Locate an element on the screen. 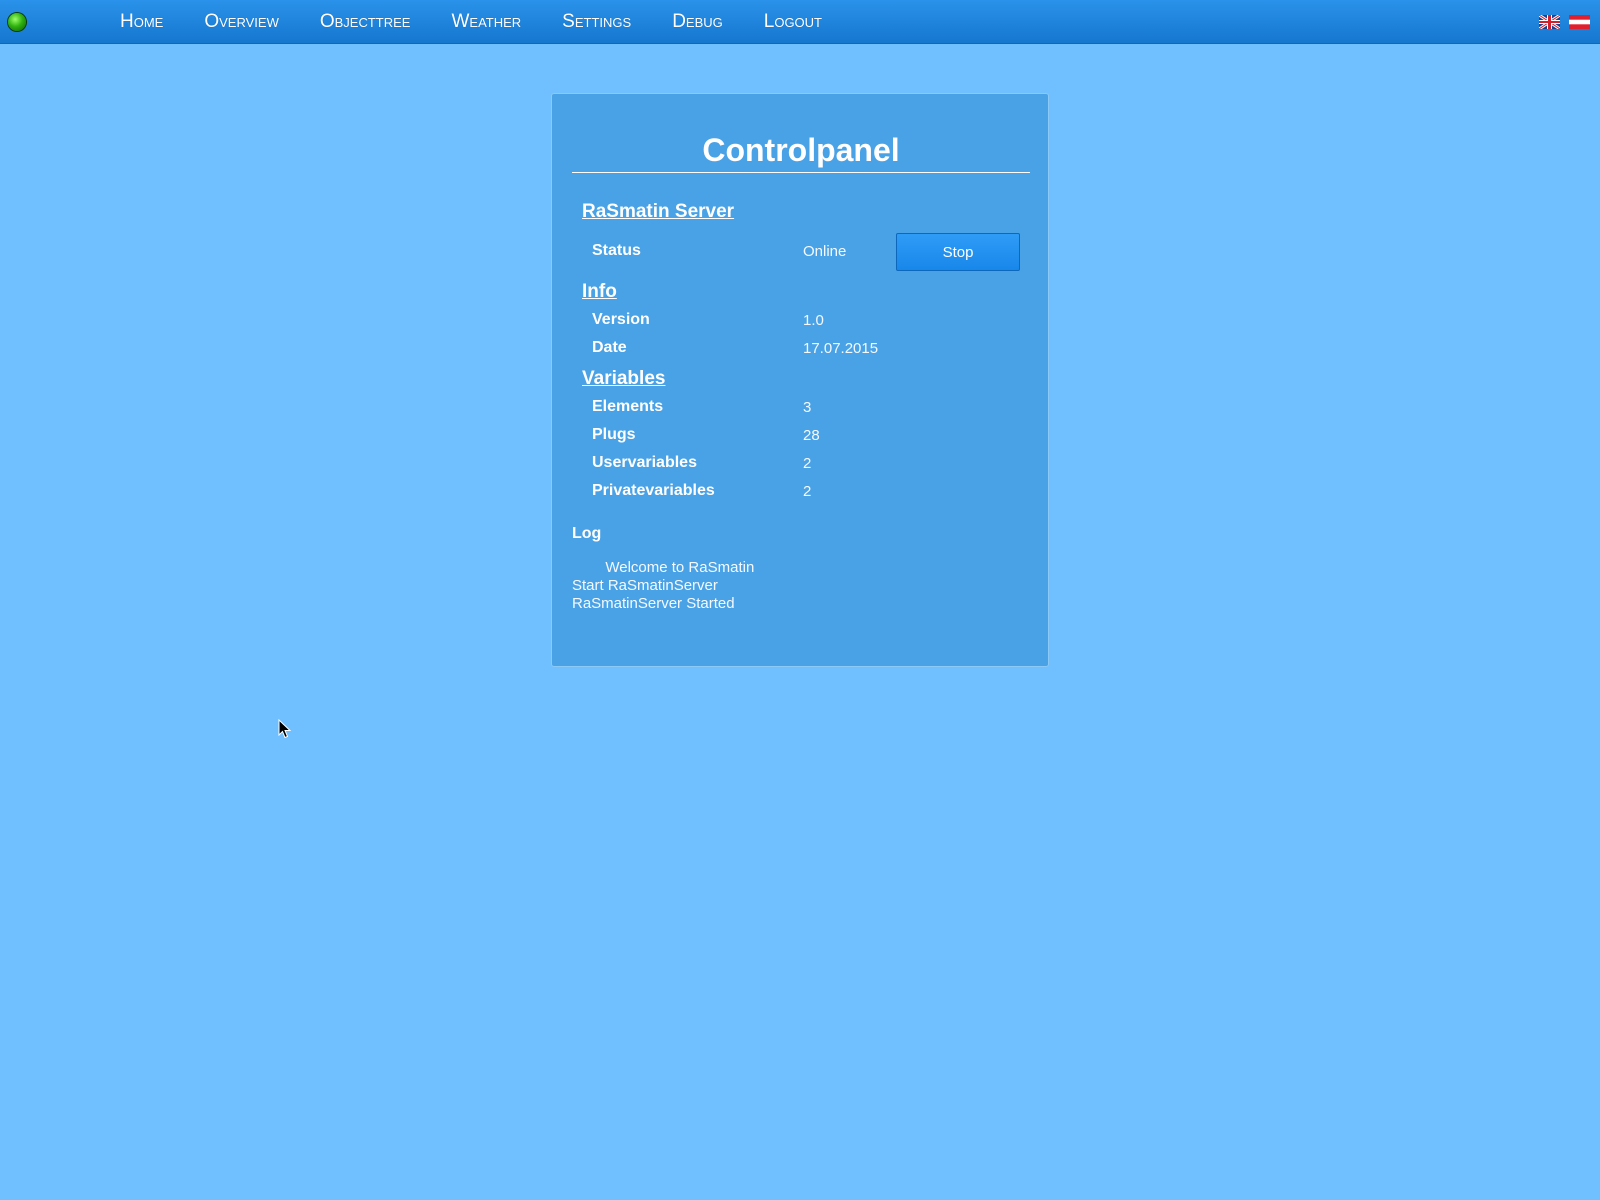  nav-home: Home is located at coordinates (141, 22).